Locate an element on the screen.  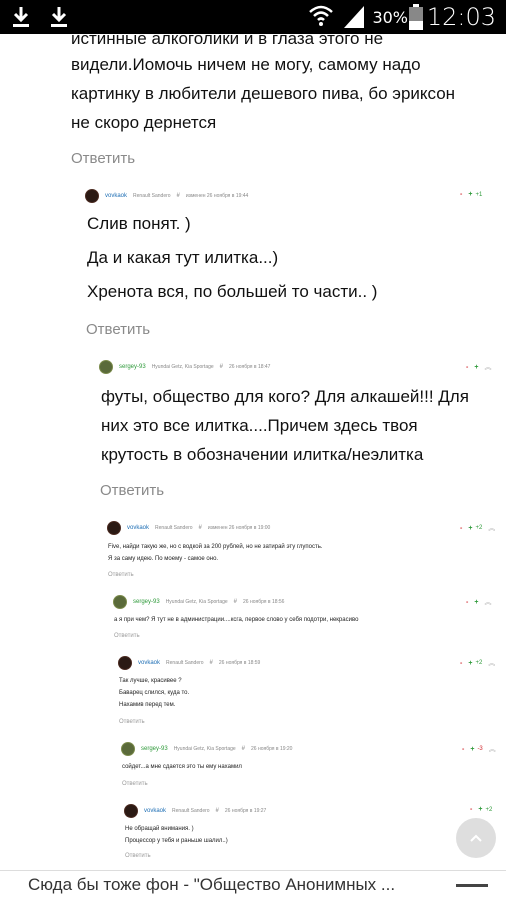
rating-value: +1 is located at coordinates (479, 194).